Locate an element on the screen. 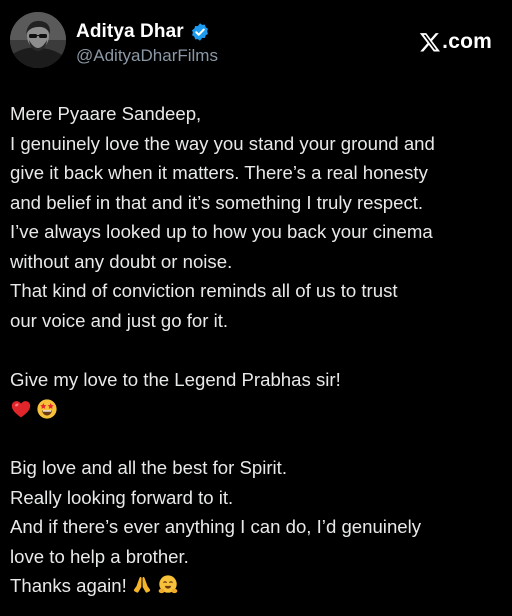  x-logo-icon is located at coordinates (430, 42).